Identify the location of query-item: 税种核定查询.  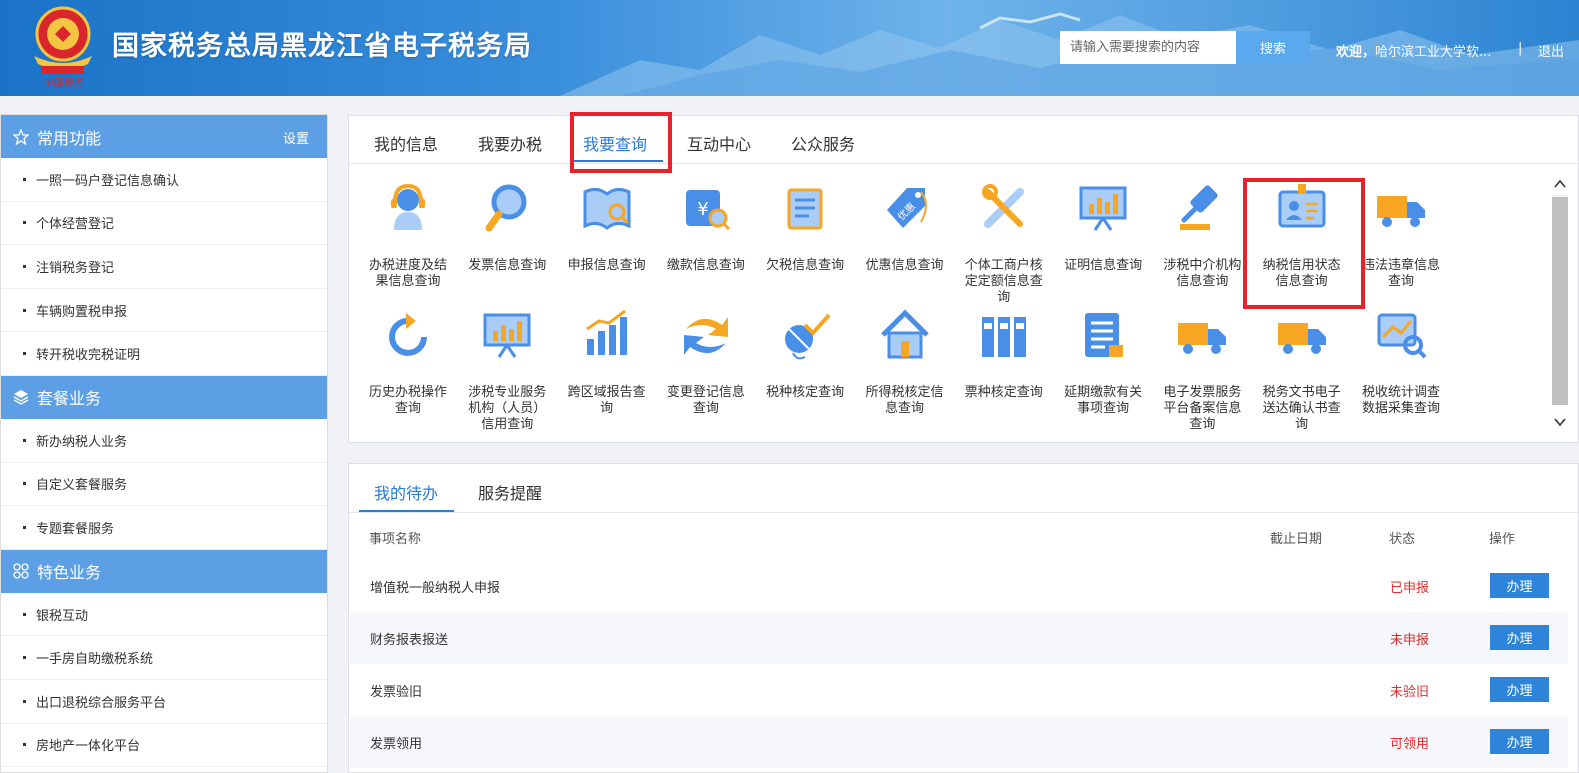
(805, 354).